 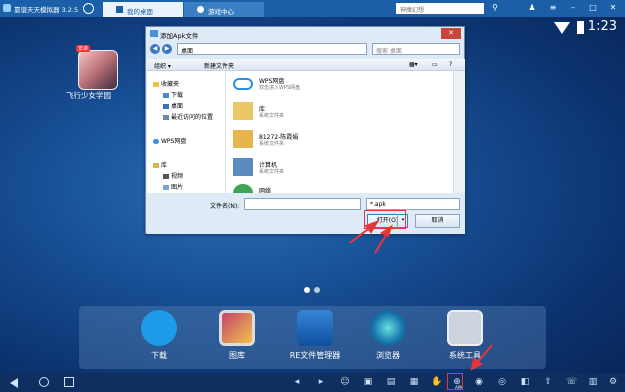 I want to click on arrow-head, so click(x=386, y=231).